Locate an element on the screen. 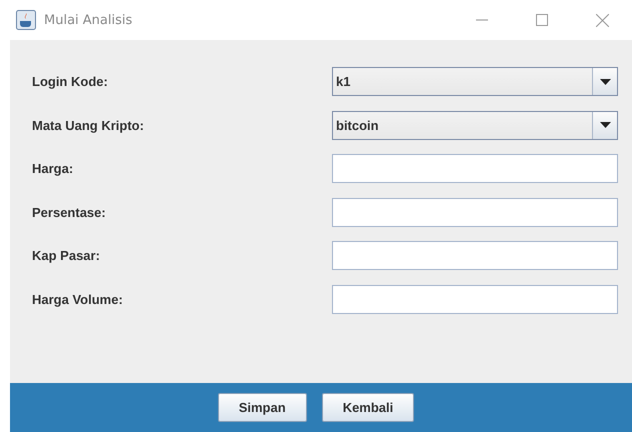 The height and width of the screenshot is (432, 632). close-icon is located at coordinates (602, 20).